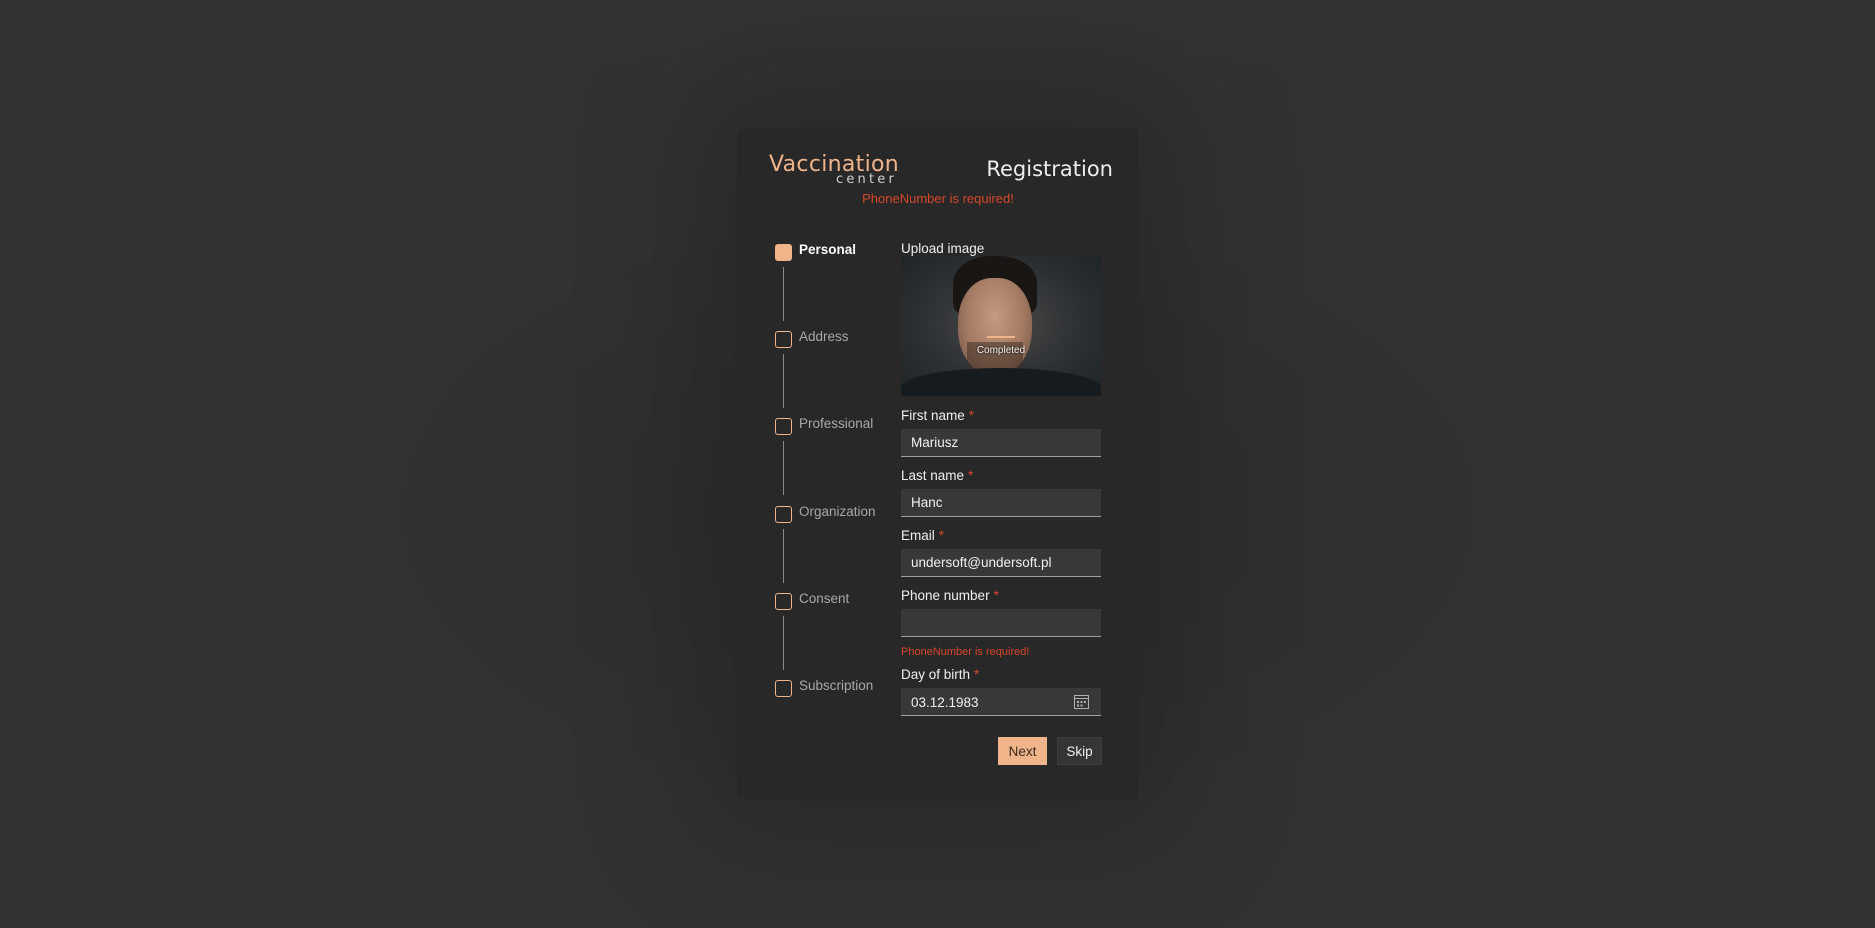 The image size is (1875, 928). What do you see at coordinates (1001, 503) in the screenshot?
I see `last-name-input` at bounding box center [1001, 503].